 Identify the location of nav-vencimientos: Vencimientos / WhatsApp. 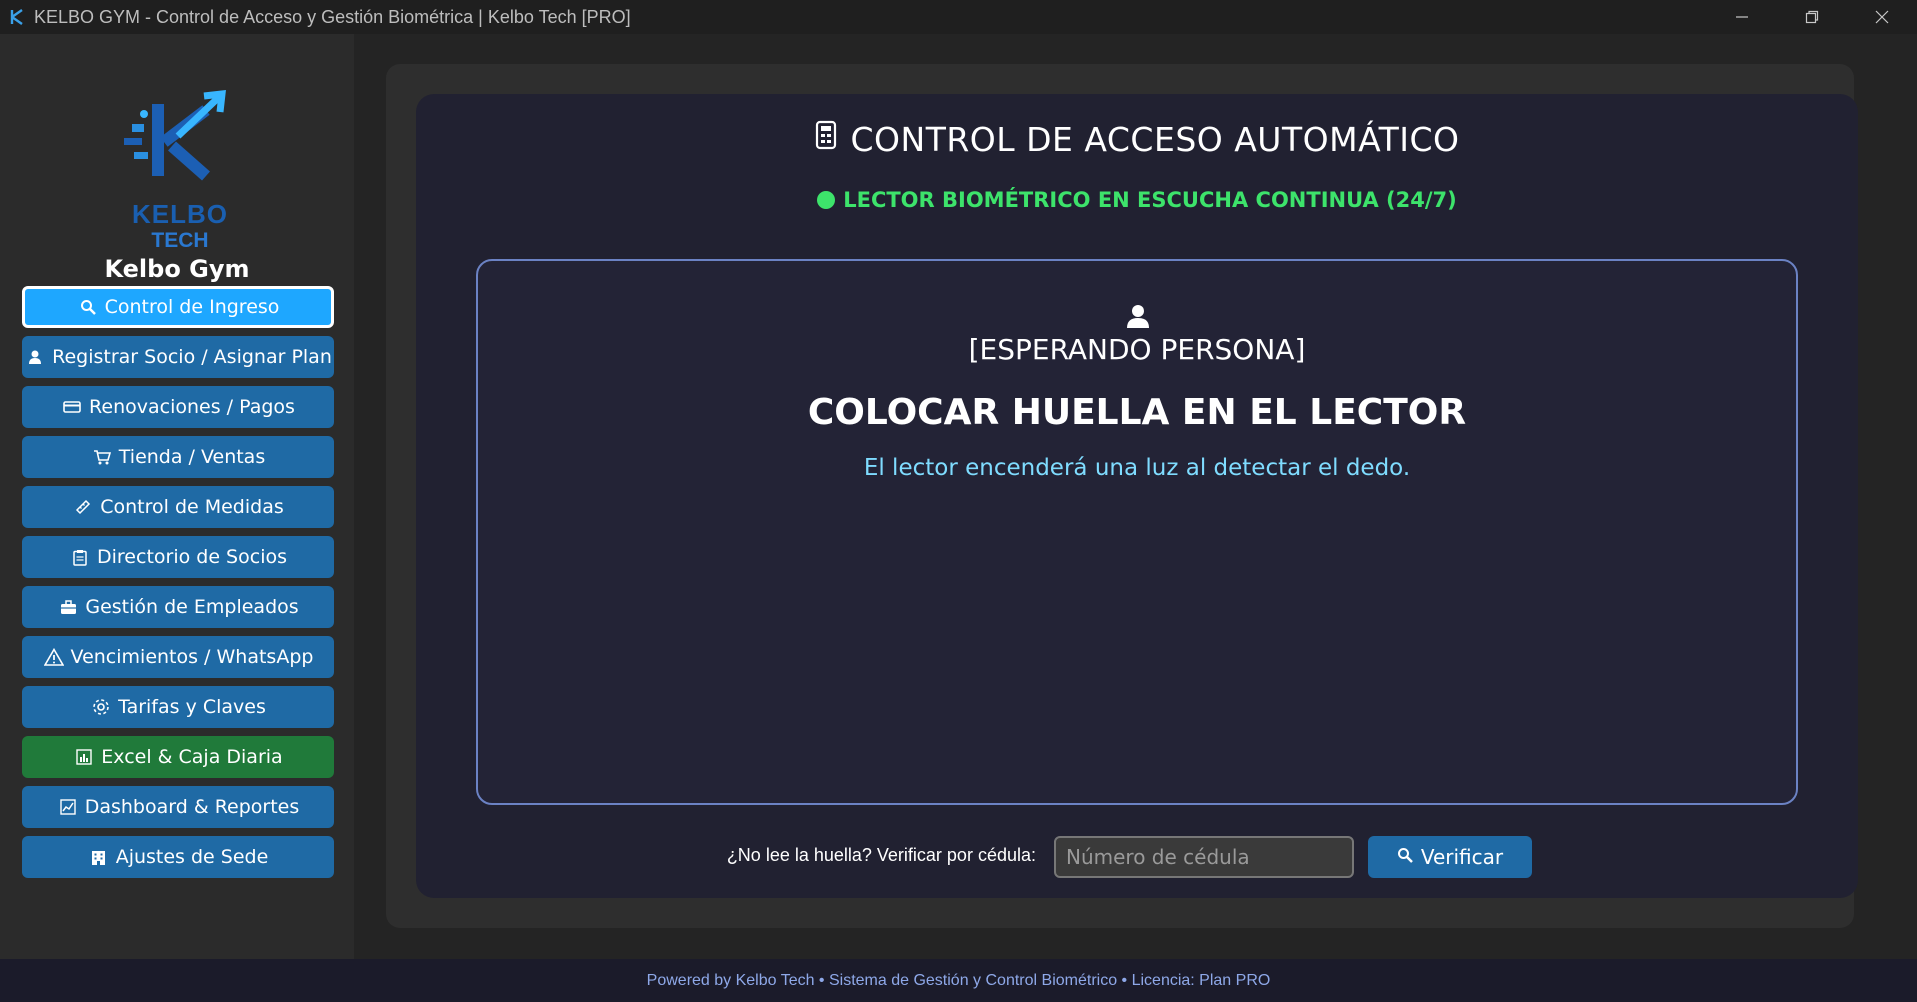
(178, 657).